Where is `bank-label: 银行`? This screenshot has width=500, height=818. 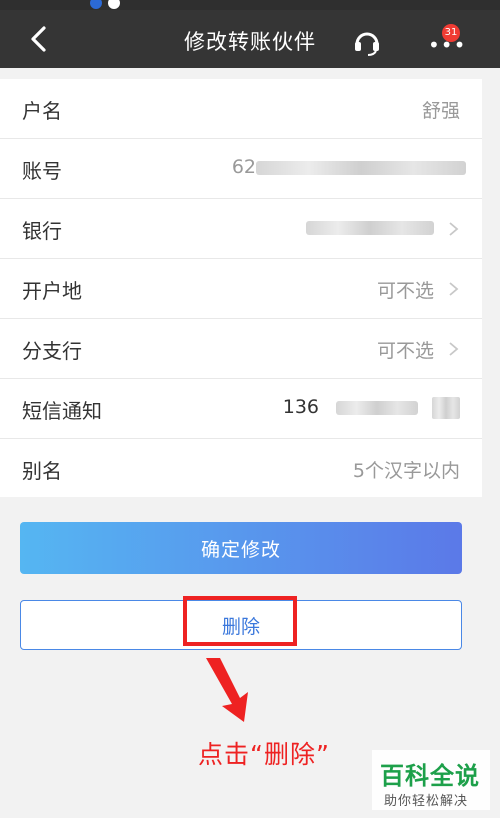
bank-label: 银行 is located at coordinates (42, 231).